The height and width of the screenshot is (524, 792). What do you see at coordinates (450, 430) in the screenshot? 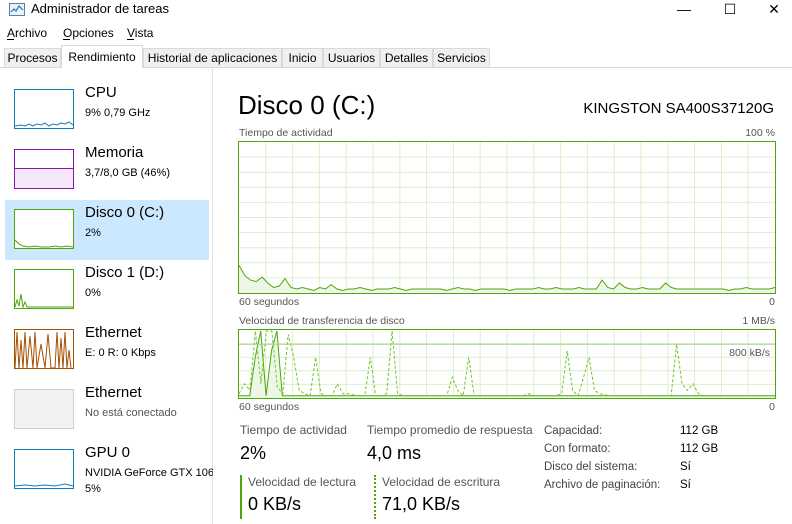
I see `response-time-label: Tiempo promedio de respuesta` at bounding box center [450, 430].